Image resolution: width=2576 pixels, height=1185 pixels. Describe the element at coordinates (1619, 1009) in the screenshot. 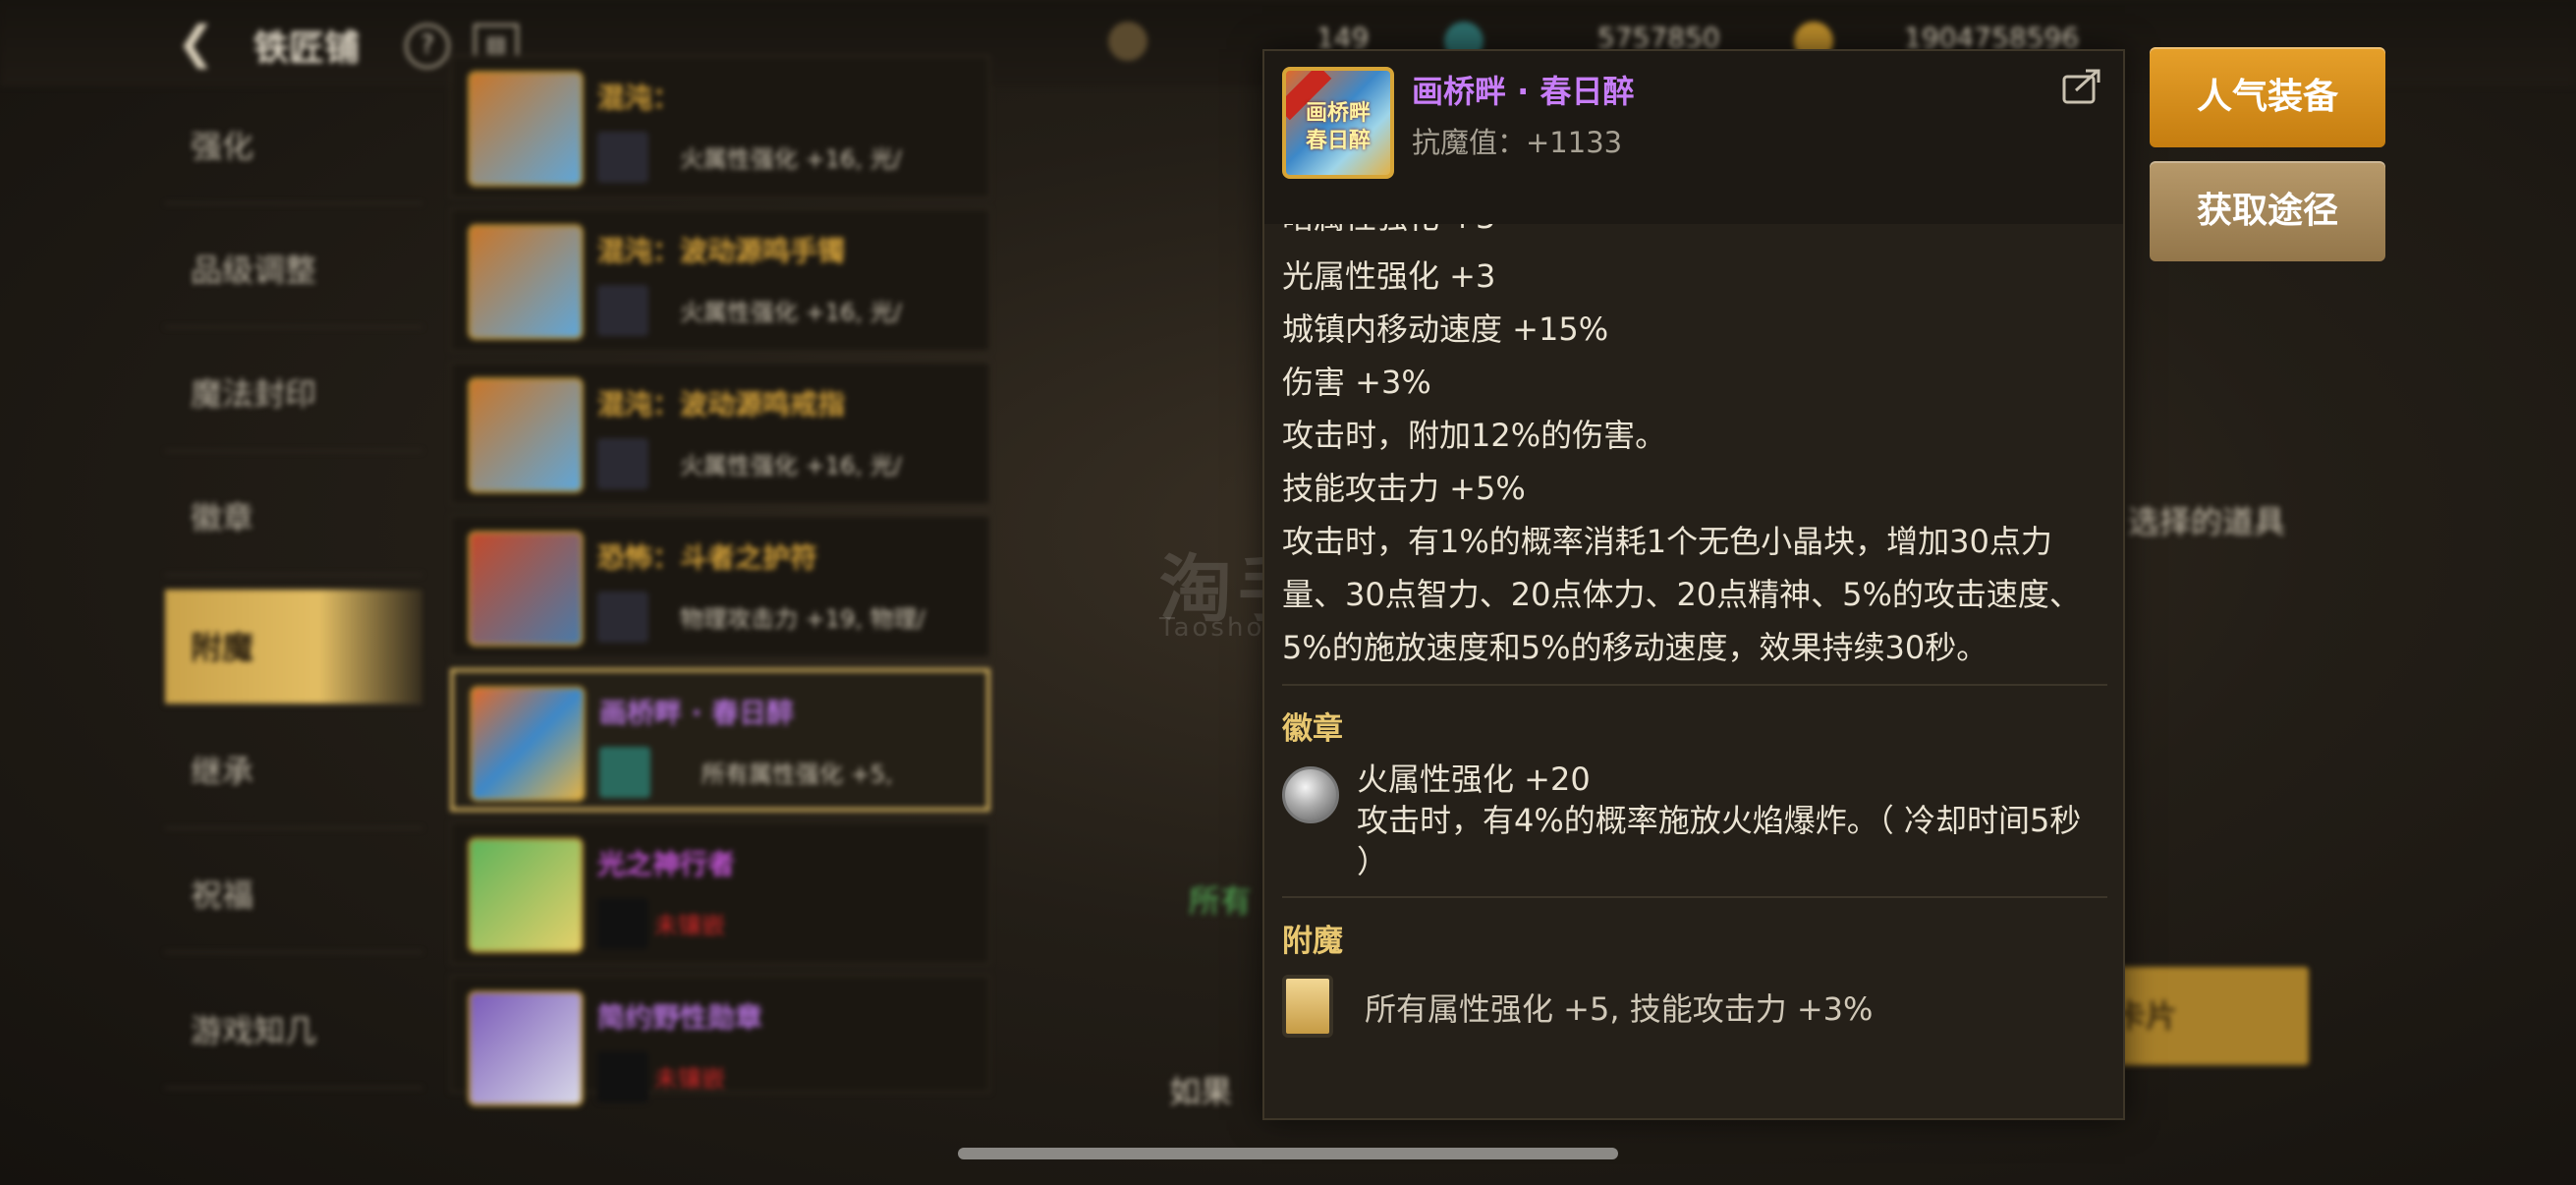

I see `enchant-text: 所有属性强化 +5, 技能攻击力 +3%` at that location.